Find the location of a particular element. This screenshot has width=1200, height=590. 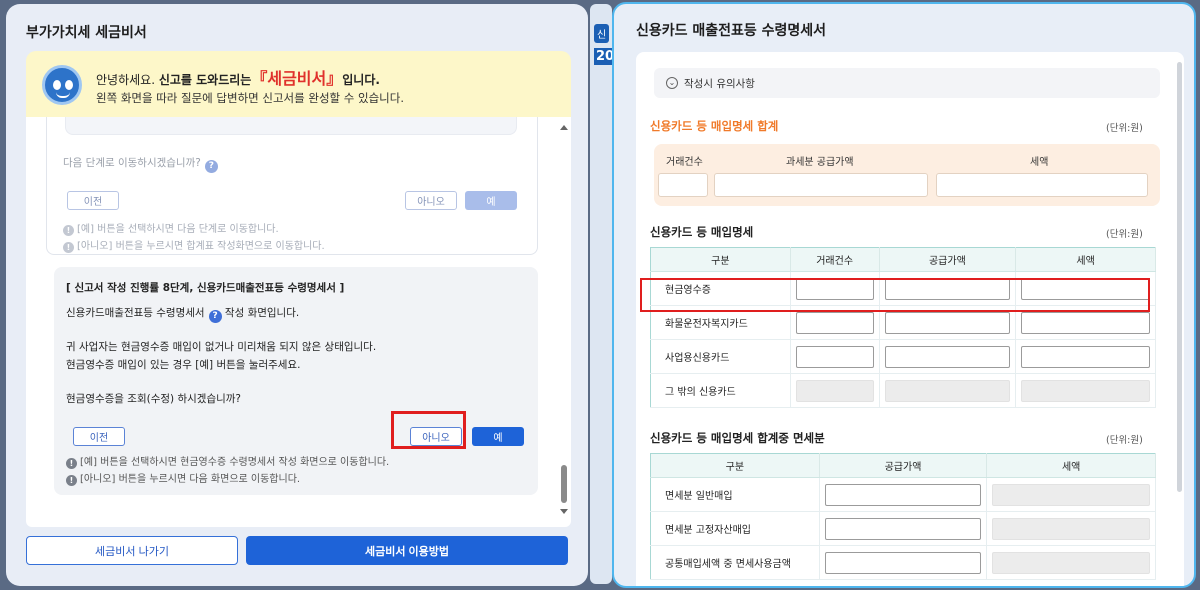

exempt-fixed-asset-tax-field is located at coordinates (1071, 528).